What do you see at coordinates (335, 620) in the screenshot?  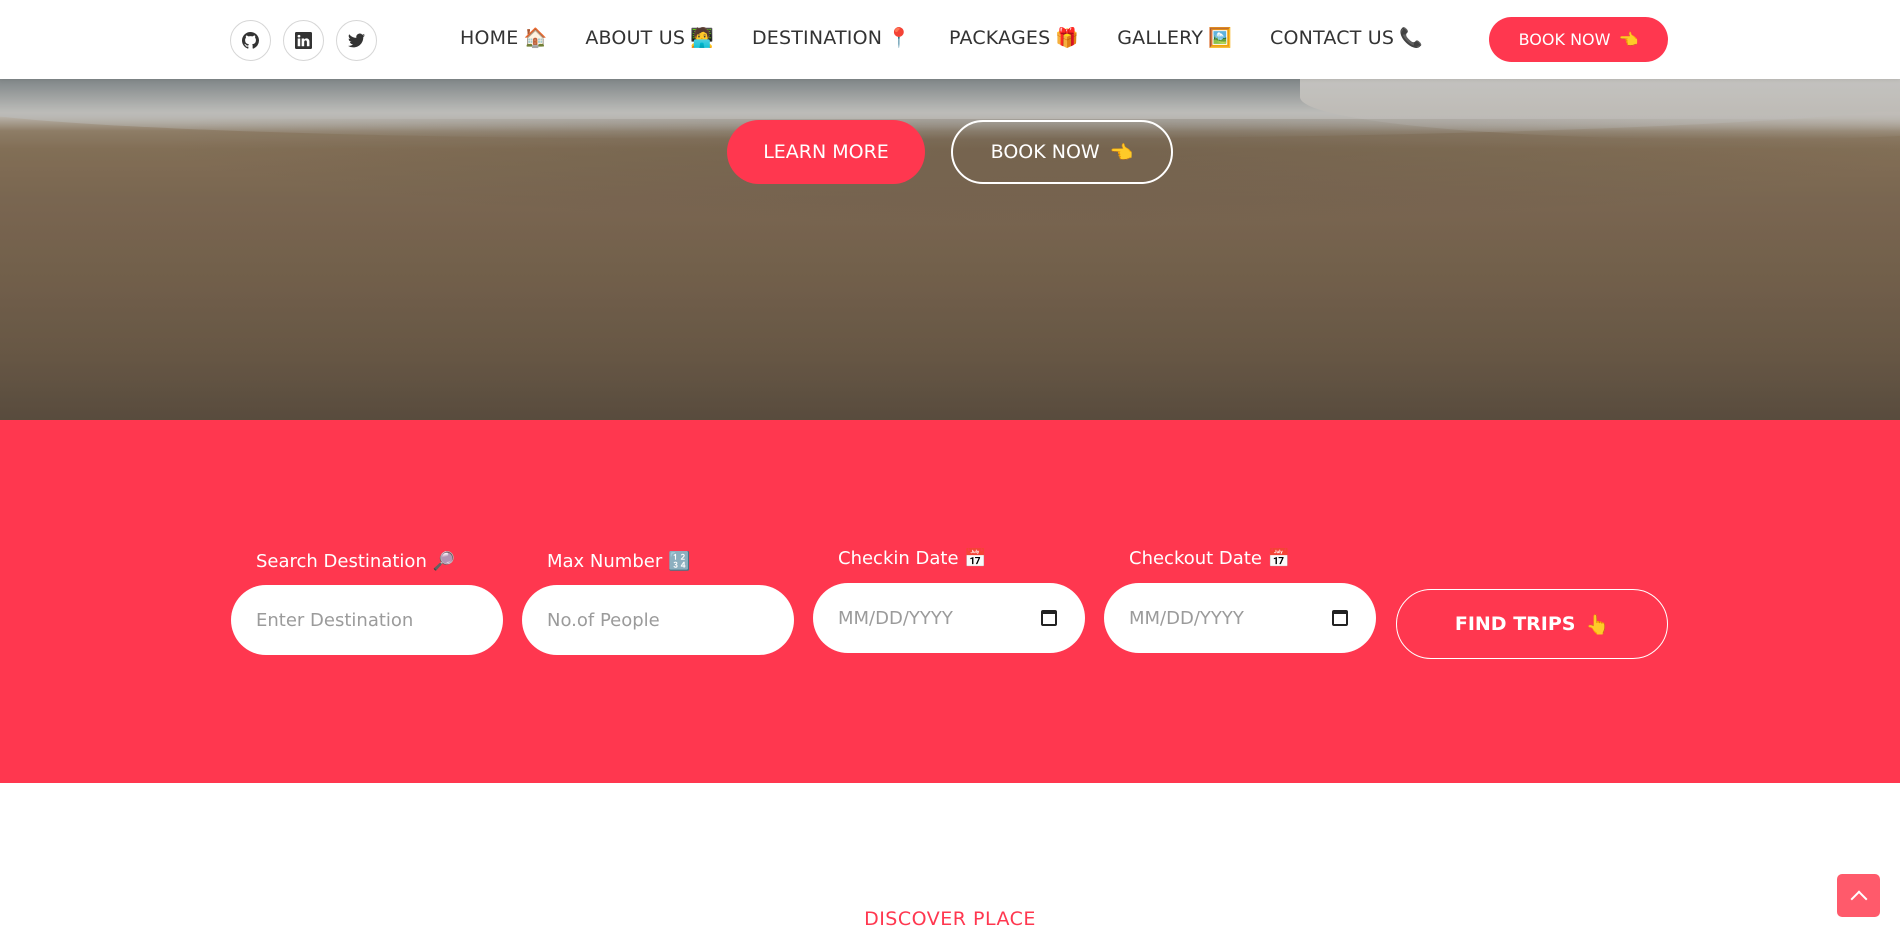 I see `destination-placeholder: Enter Destination` at bounding box center [335, 620].